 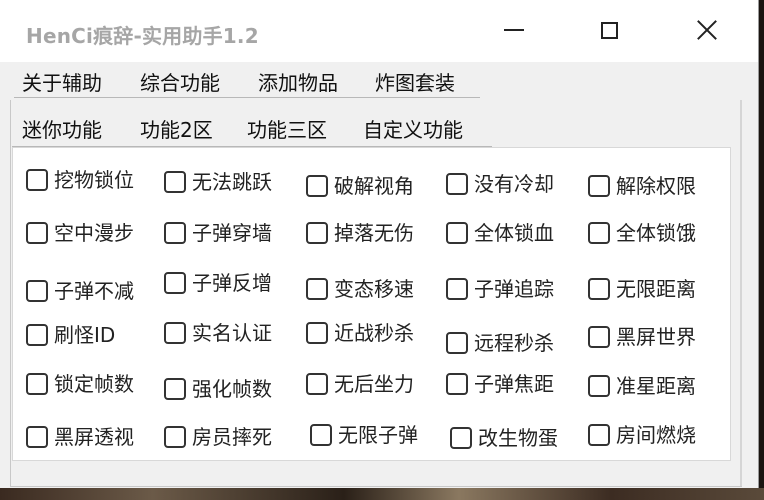 I want to click on checkbox-label: 无限距离, so click(x=656, y=289).